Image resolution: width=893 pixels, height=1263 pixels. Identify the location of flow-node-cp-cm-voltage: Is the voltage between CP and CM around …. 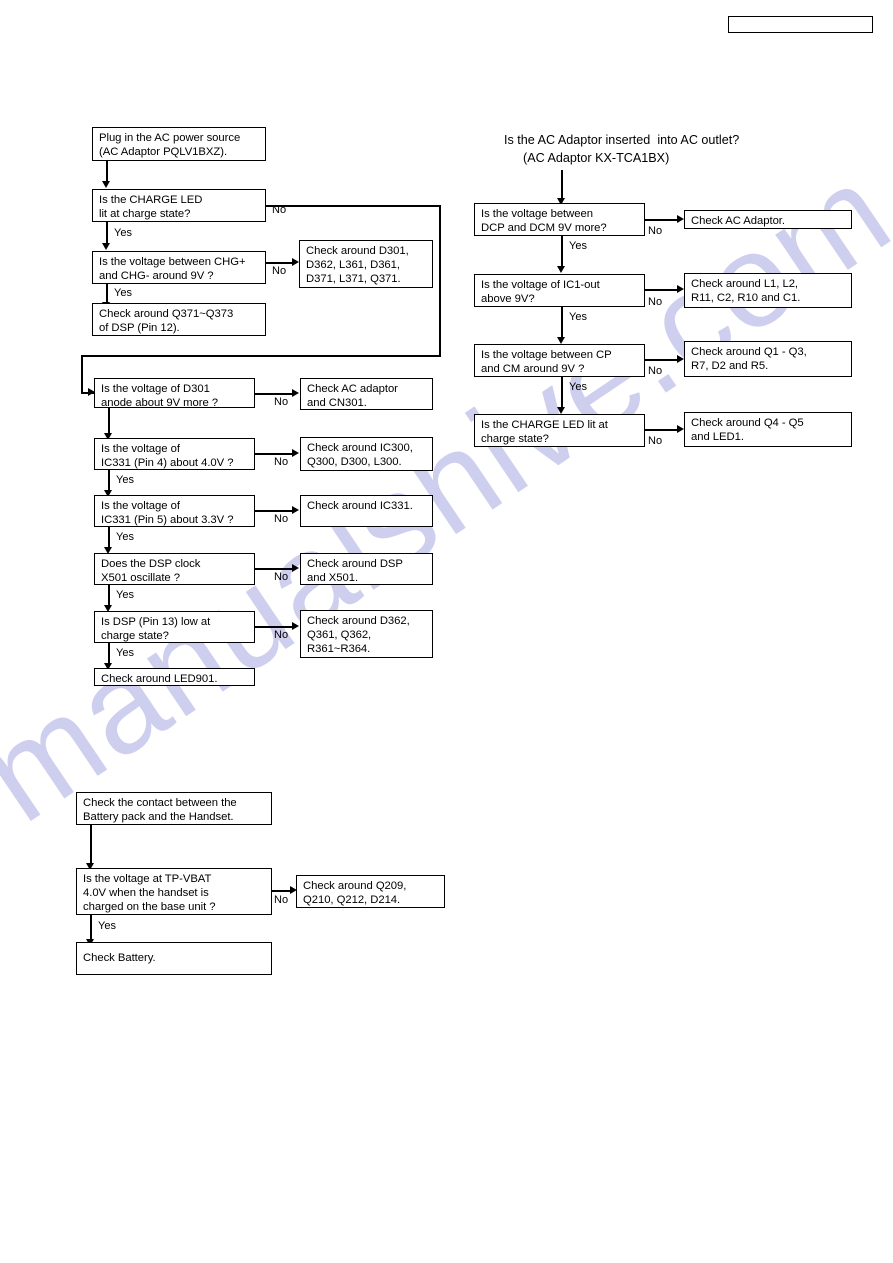
(559, 360).